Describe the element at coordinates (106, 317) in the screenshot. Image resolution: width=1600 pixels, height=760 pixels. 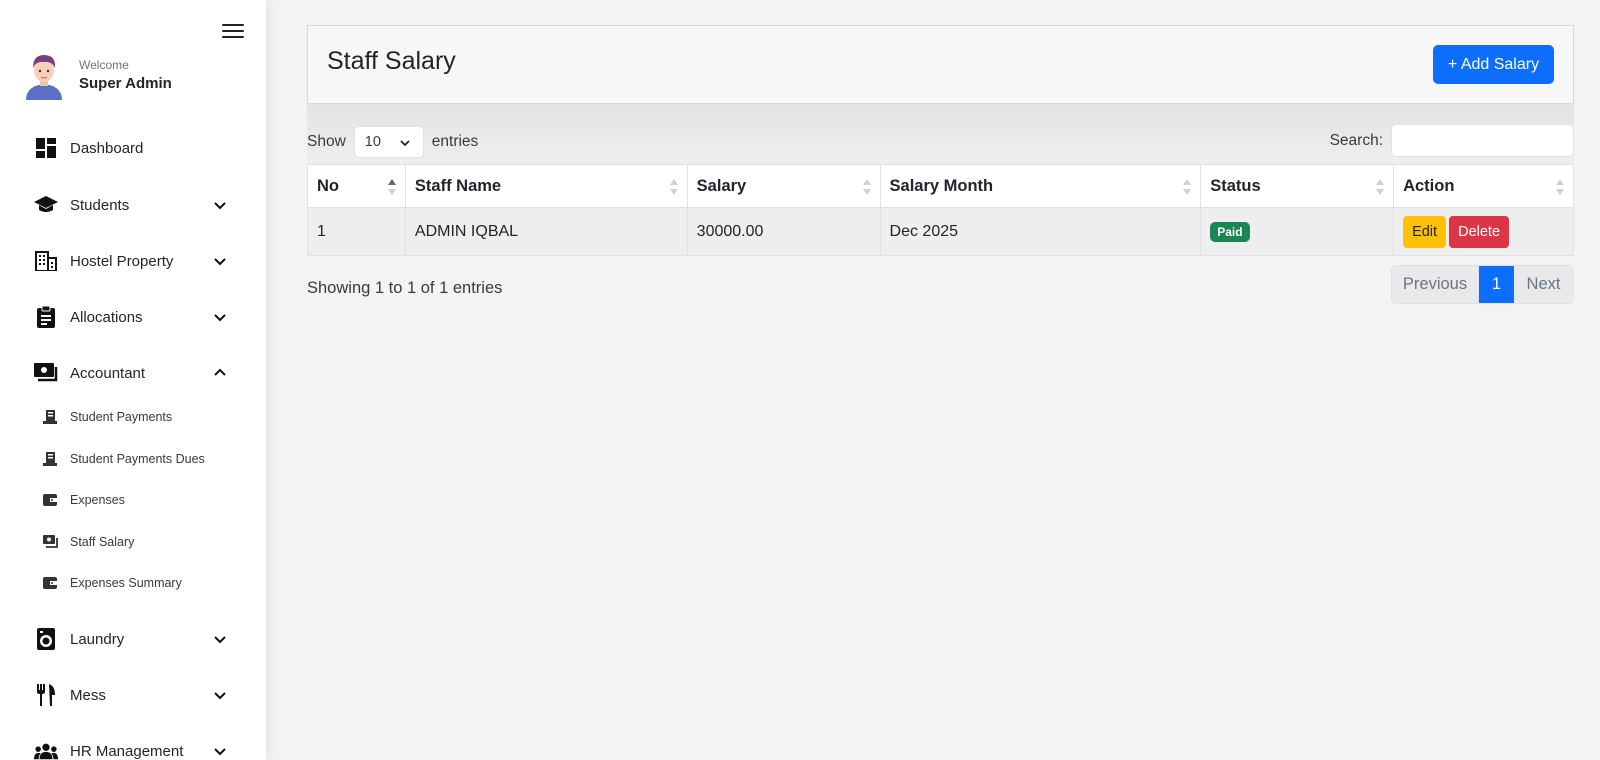
I see `sidebar-item-label: Allocations` at that location.